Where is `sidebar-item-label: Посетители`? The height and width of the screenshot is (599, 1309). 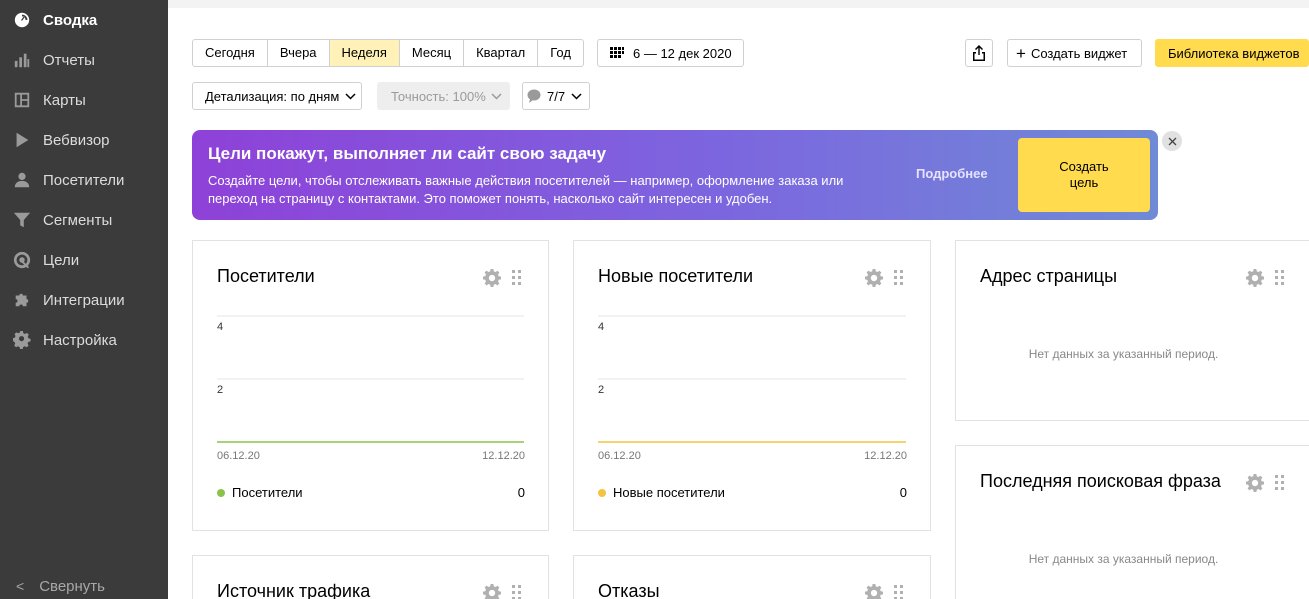
sidebar-item-label: Посетители is located at coordinates (84, 180).